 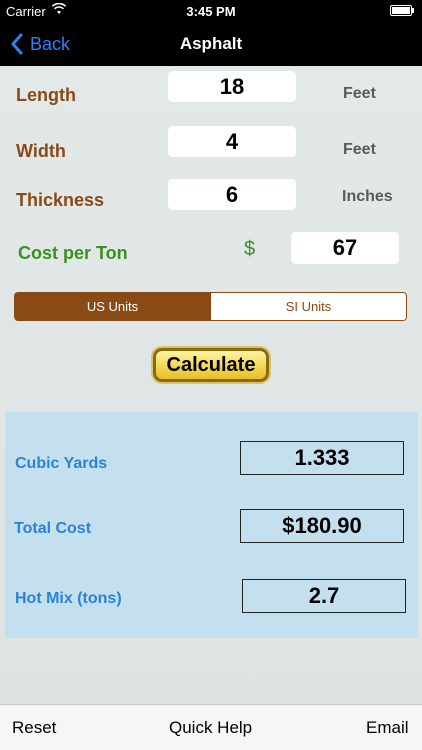 What do you see at coordinates (367, 196) in the screenshot?
I see `thickness-unit: Inches` at bounding box center [367, 196].